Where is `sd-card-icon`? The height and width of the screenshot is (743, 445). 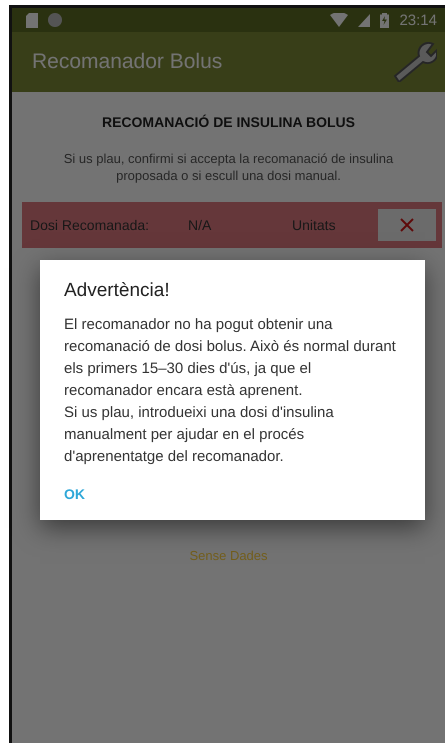 sd-card-icon is located at coordinates (32, 20).